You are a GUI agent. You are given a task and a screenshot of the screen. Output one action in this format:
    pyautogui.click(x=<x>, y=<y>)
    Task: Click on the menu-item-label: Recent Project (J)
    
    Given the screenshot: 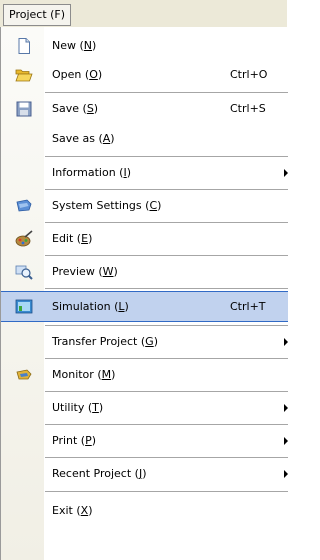 What is the action you would take?
    pyautogui.click(x=99, y=473)
    